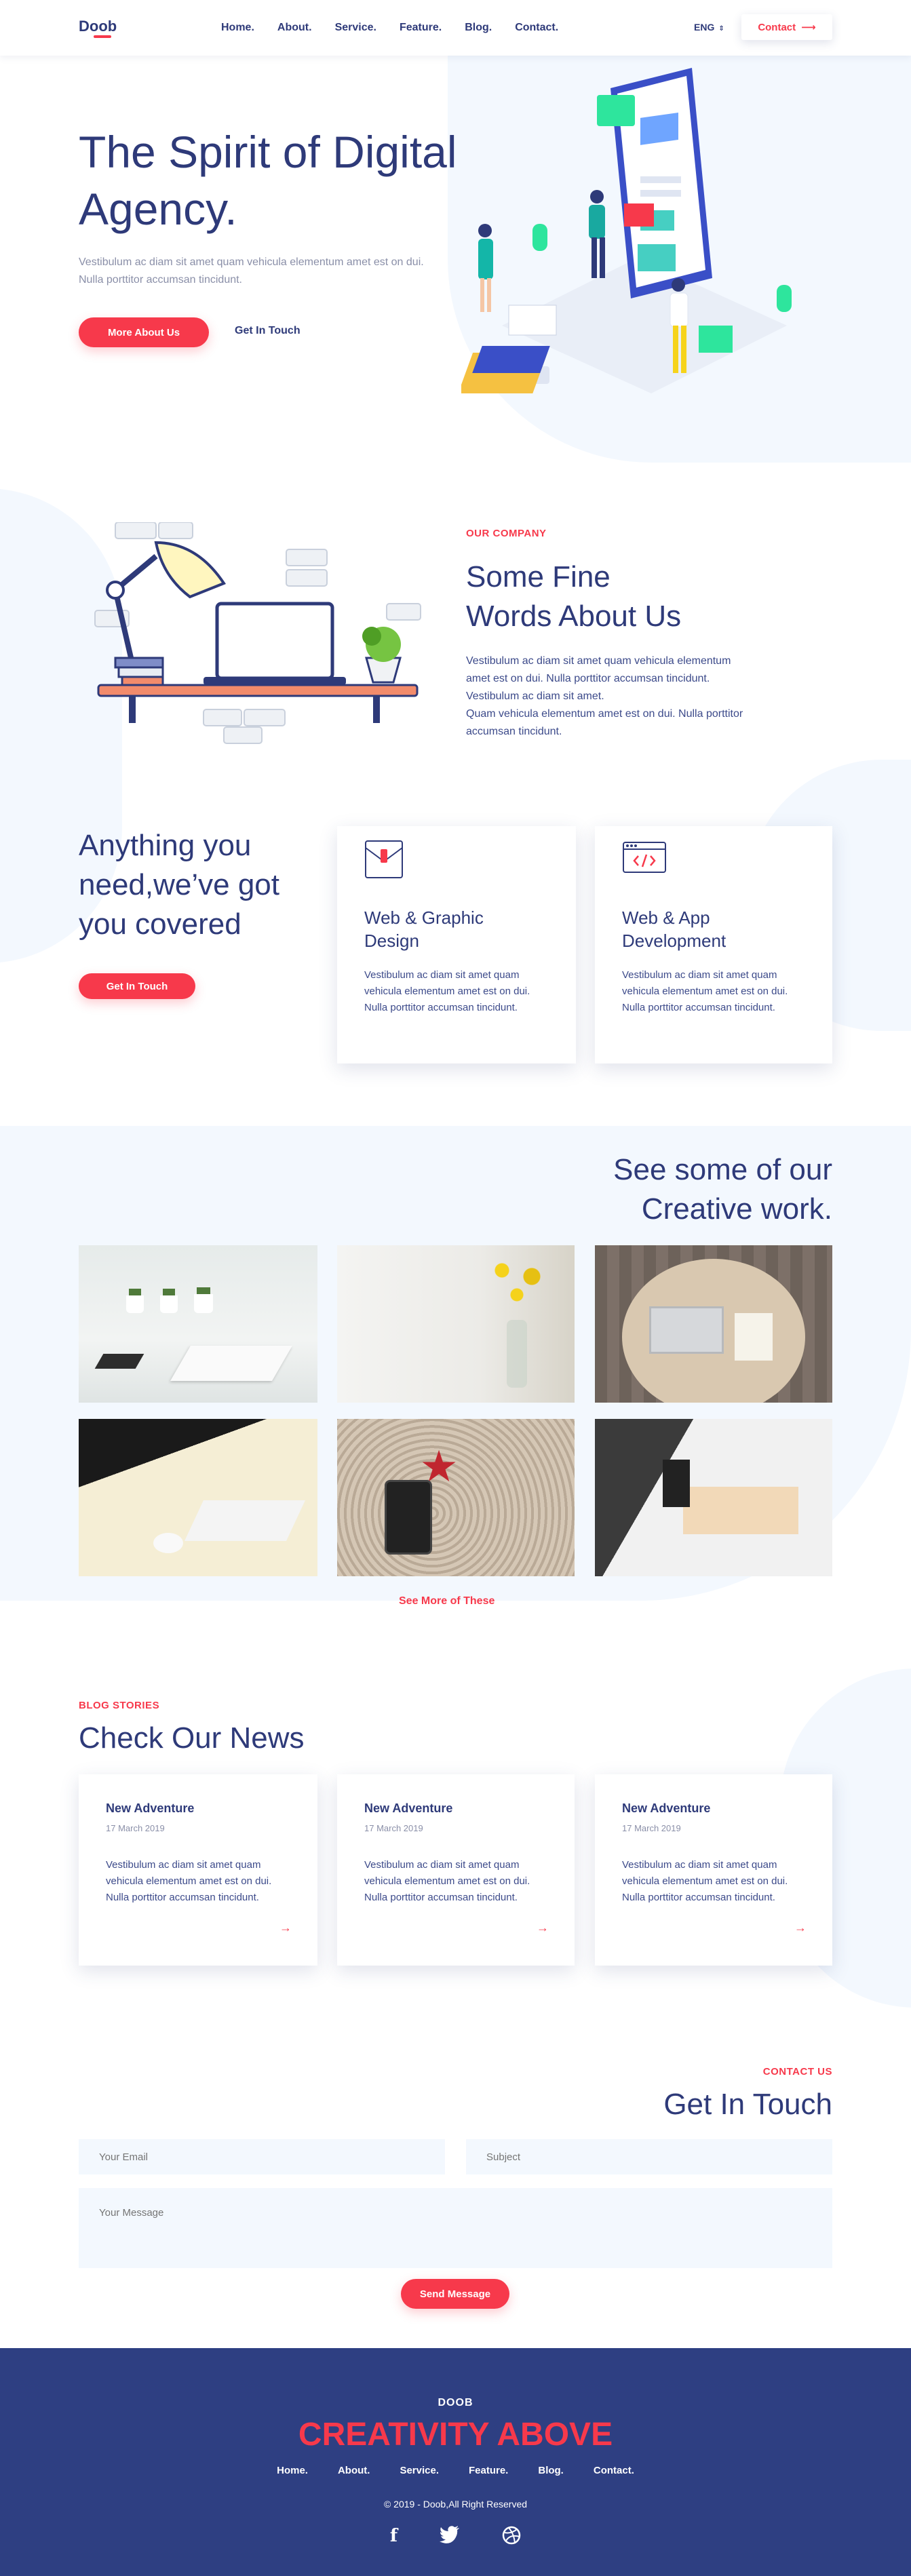 The height and width of the screenshot is (2576, 911). Describe the element at coordinates (409, 1517) in the screenshot. I see `phone-in-hand` at that location.